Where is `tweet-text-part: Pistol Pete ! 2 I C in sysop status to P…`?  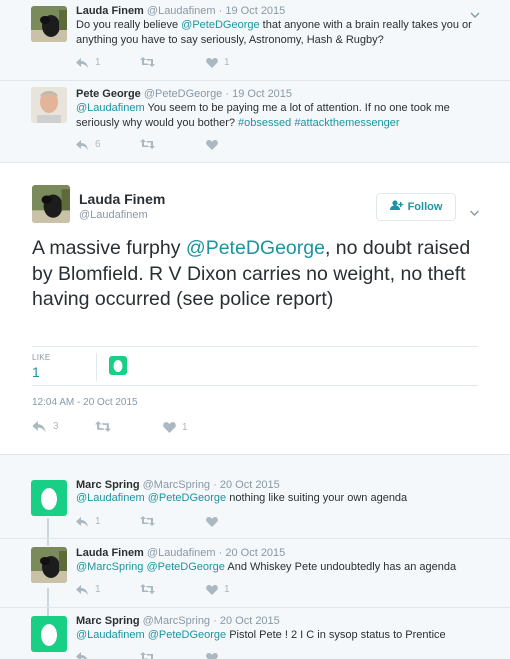 tweet-text-part: Pistol Pete ! 2 I C in sysop status to P… is located at coordinates (336, 635).